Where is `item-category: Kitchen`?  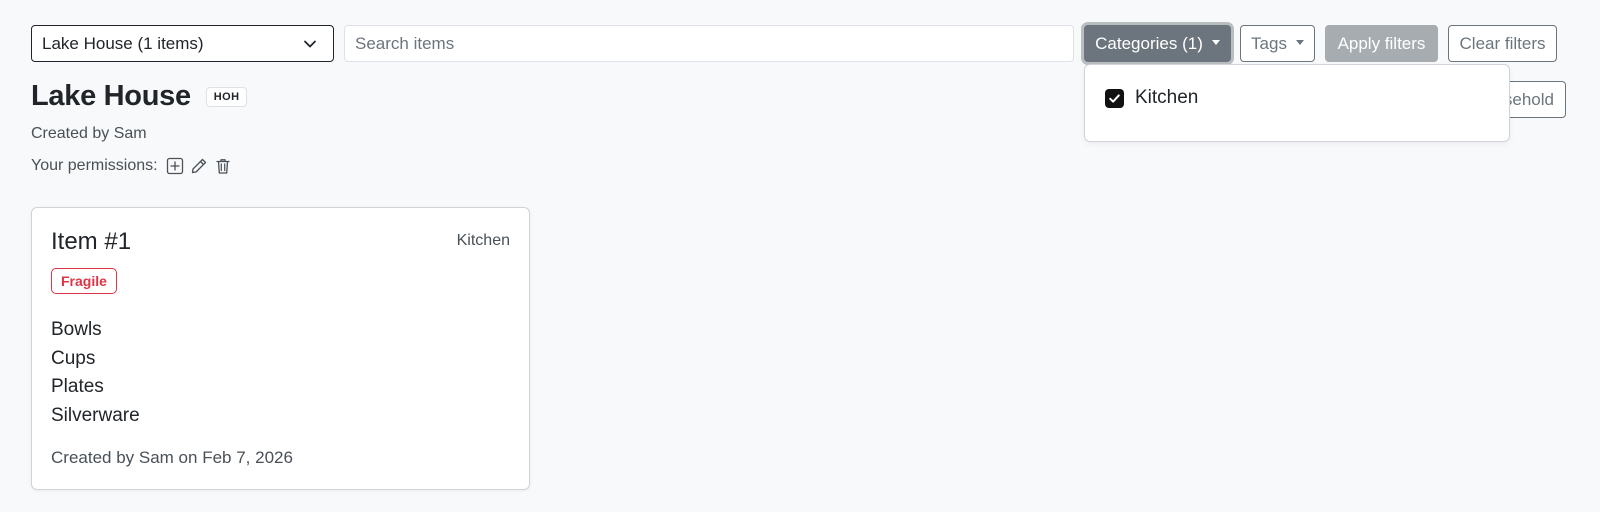
item-category: Kitchen is located at coordinates (483, 240).